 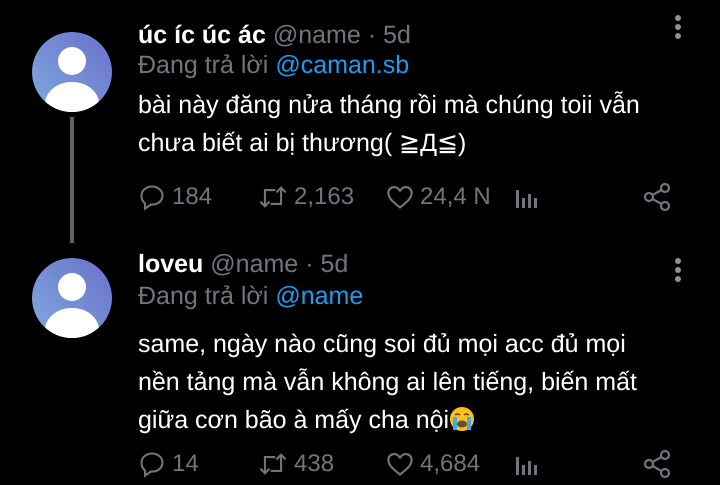 I want to click on count: 2,163, so click(x=324, y=197).